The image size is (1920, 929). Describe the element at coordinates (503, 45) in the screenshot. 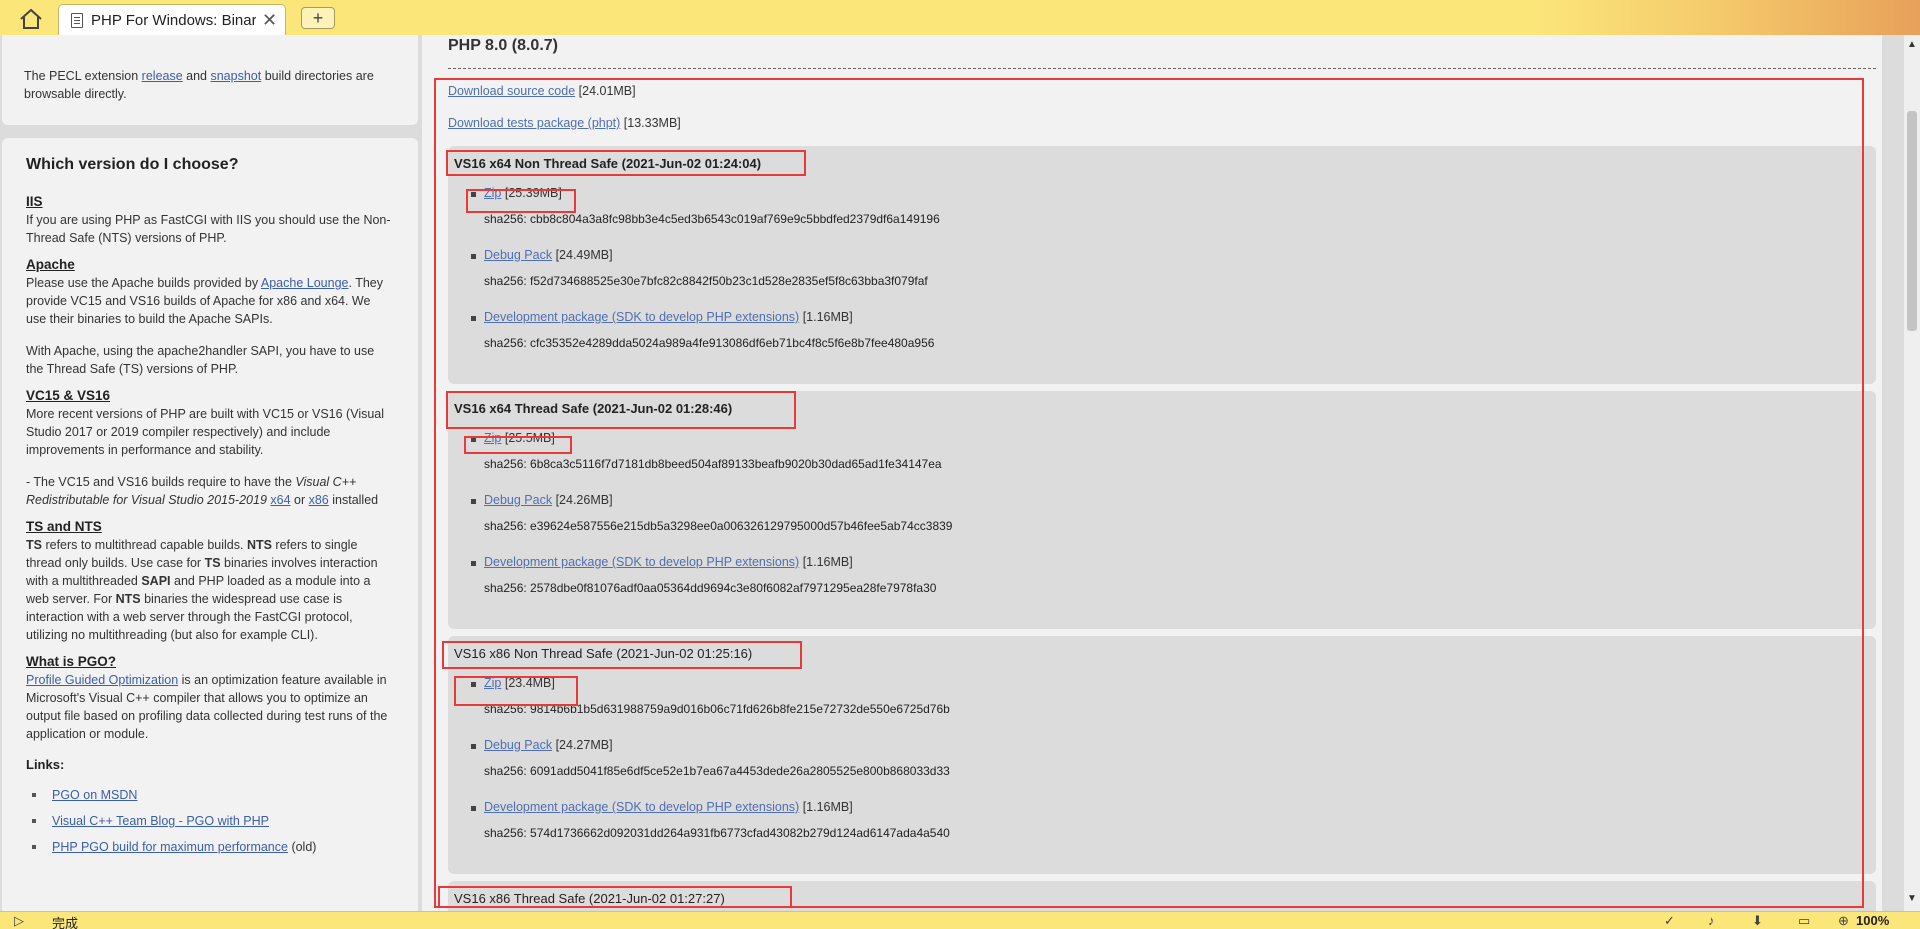

I see `version-heading: PHP 8.0 (8.0.7)` at that location.